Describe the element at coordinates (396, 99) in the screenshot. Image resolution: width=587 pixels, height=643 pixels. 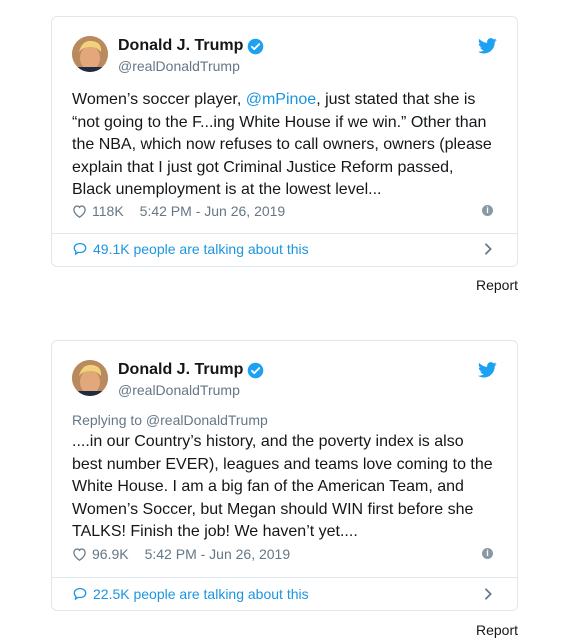
I see `tweet-text-segment: , just stated that she is` at that location.